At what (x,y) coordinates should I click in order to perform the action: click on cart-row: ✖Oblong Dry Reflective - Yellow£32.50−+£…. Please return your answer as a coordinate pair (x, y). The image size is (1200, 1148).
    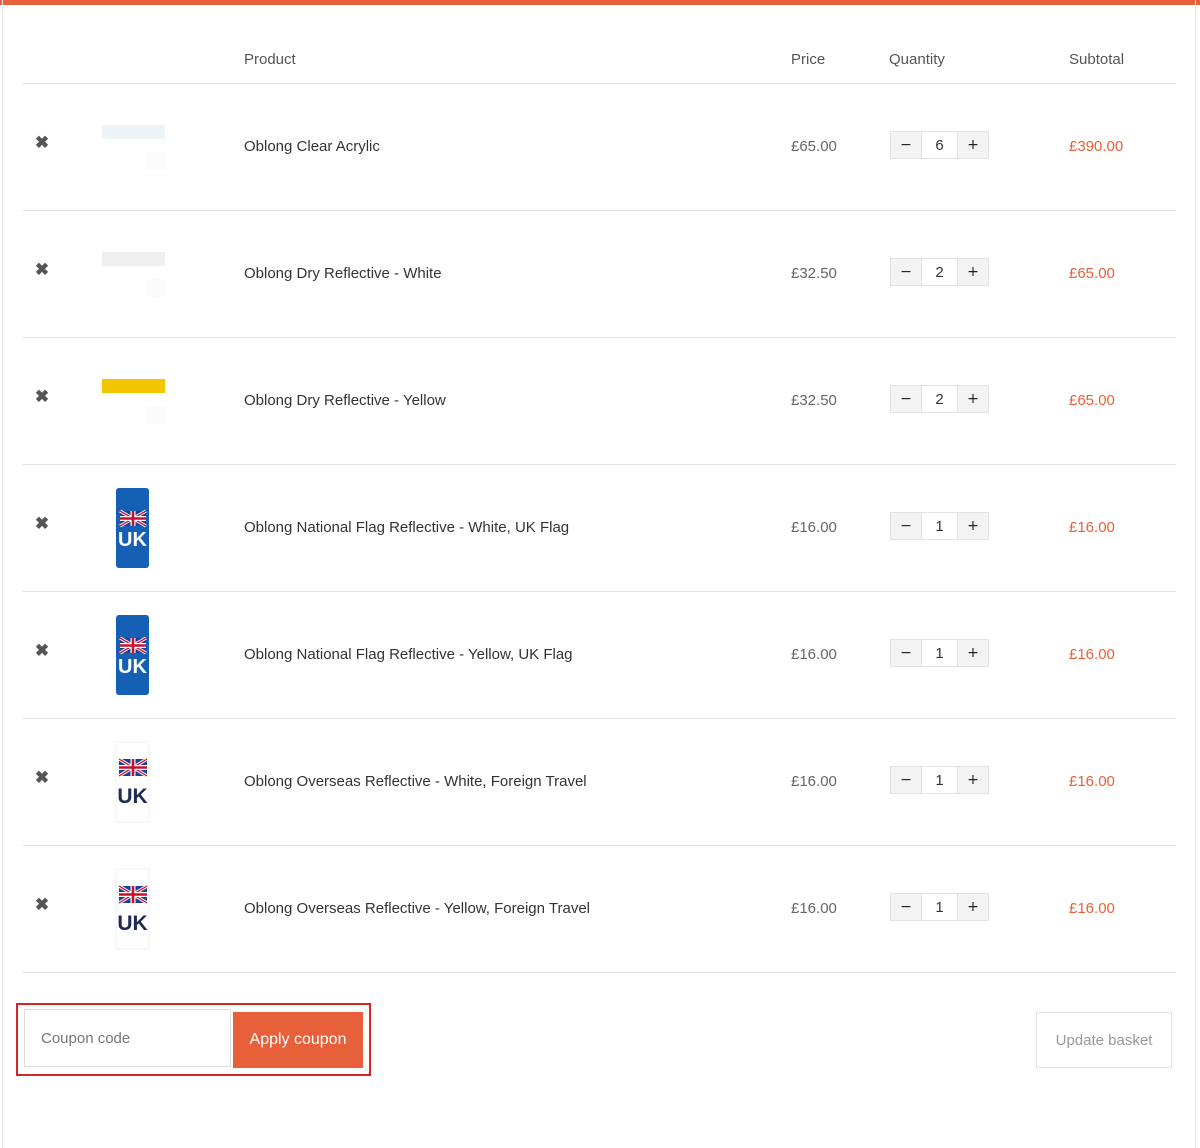
    Looking at the image, I should click on (599, 401).